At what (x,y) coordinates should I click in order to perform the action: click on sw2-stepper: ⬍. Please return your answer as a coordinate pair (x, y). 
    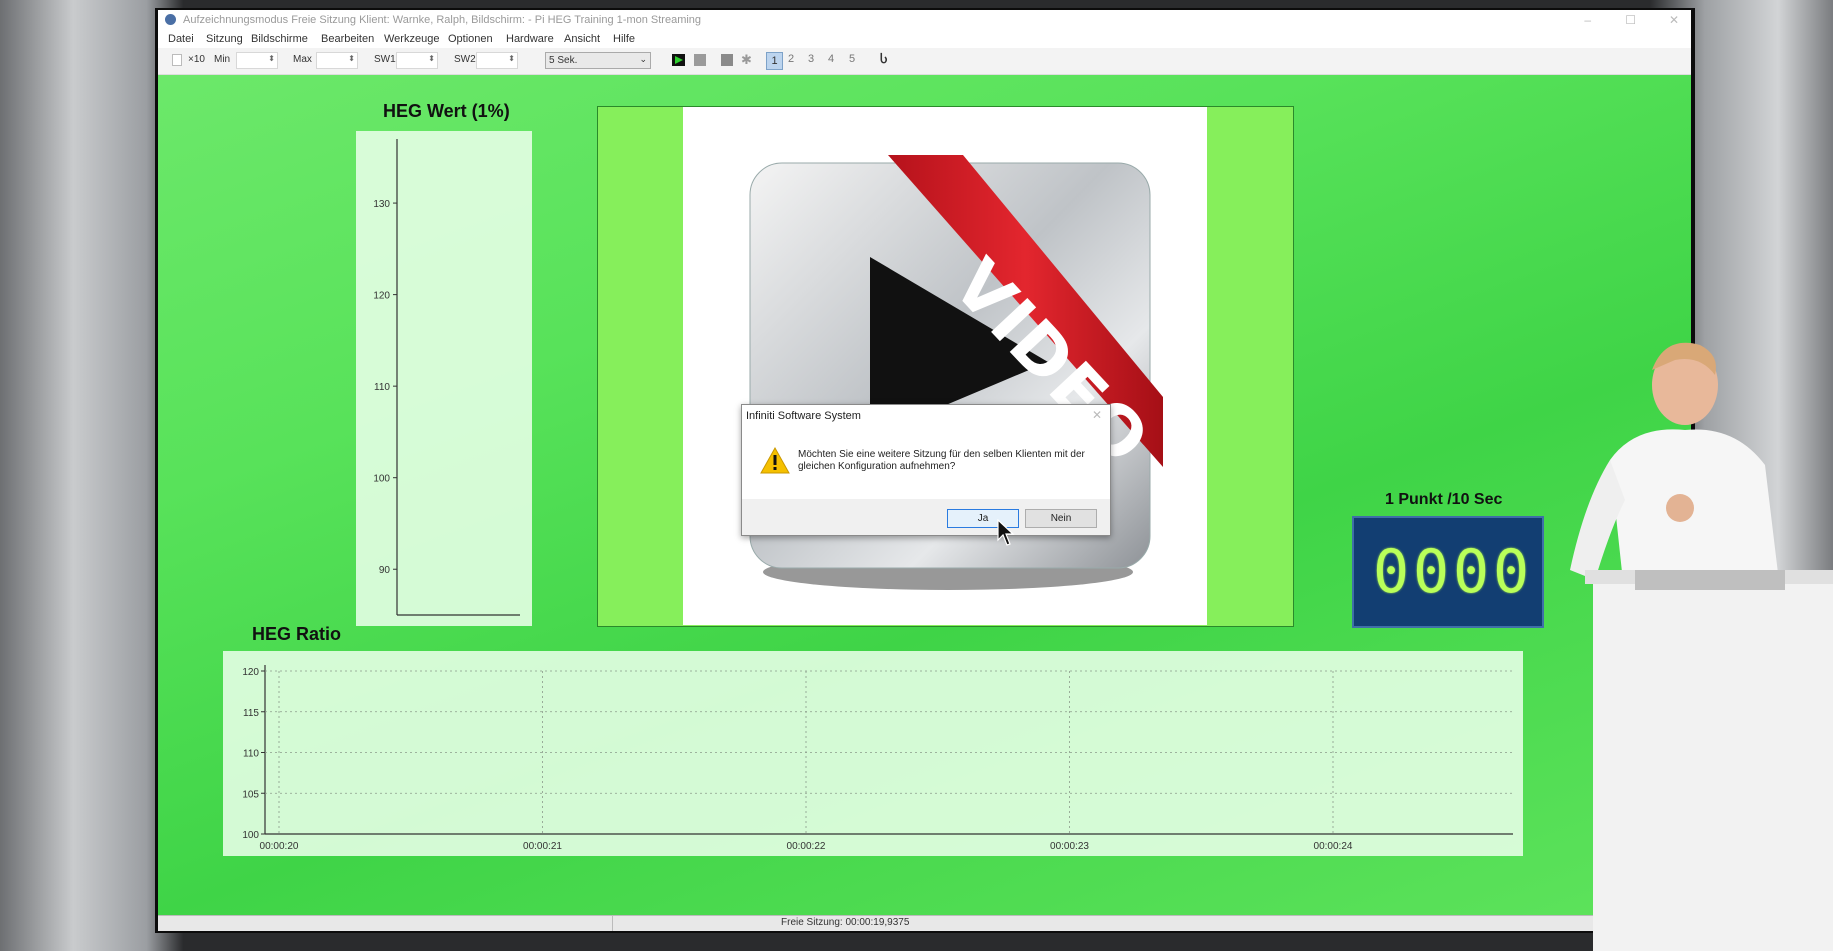
    Looking at the image, I should click on (497, 60).